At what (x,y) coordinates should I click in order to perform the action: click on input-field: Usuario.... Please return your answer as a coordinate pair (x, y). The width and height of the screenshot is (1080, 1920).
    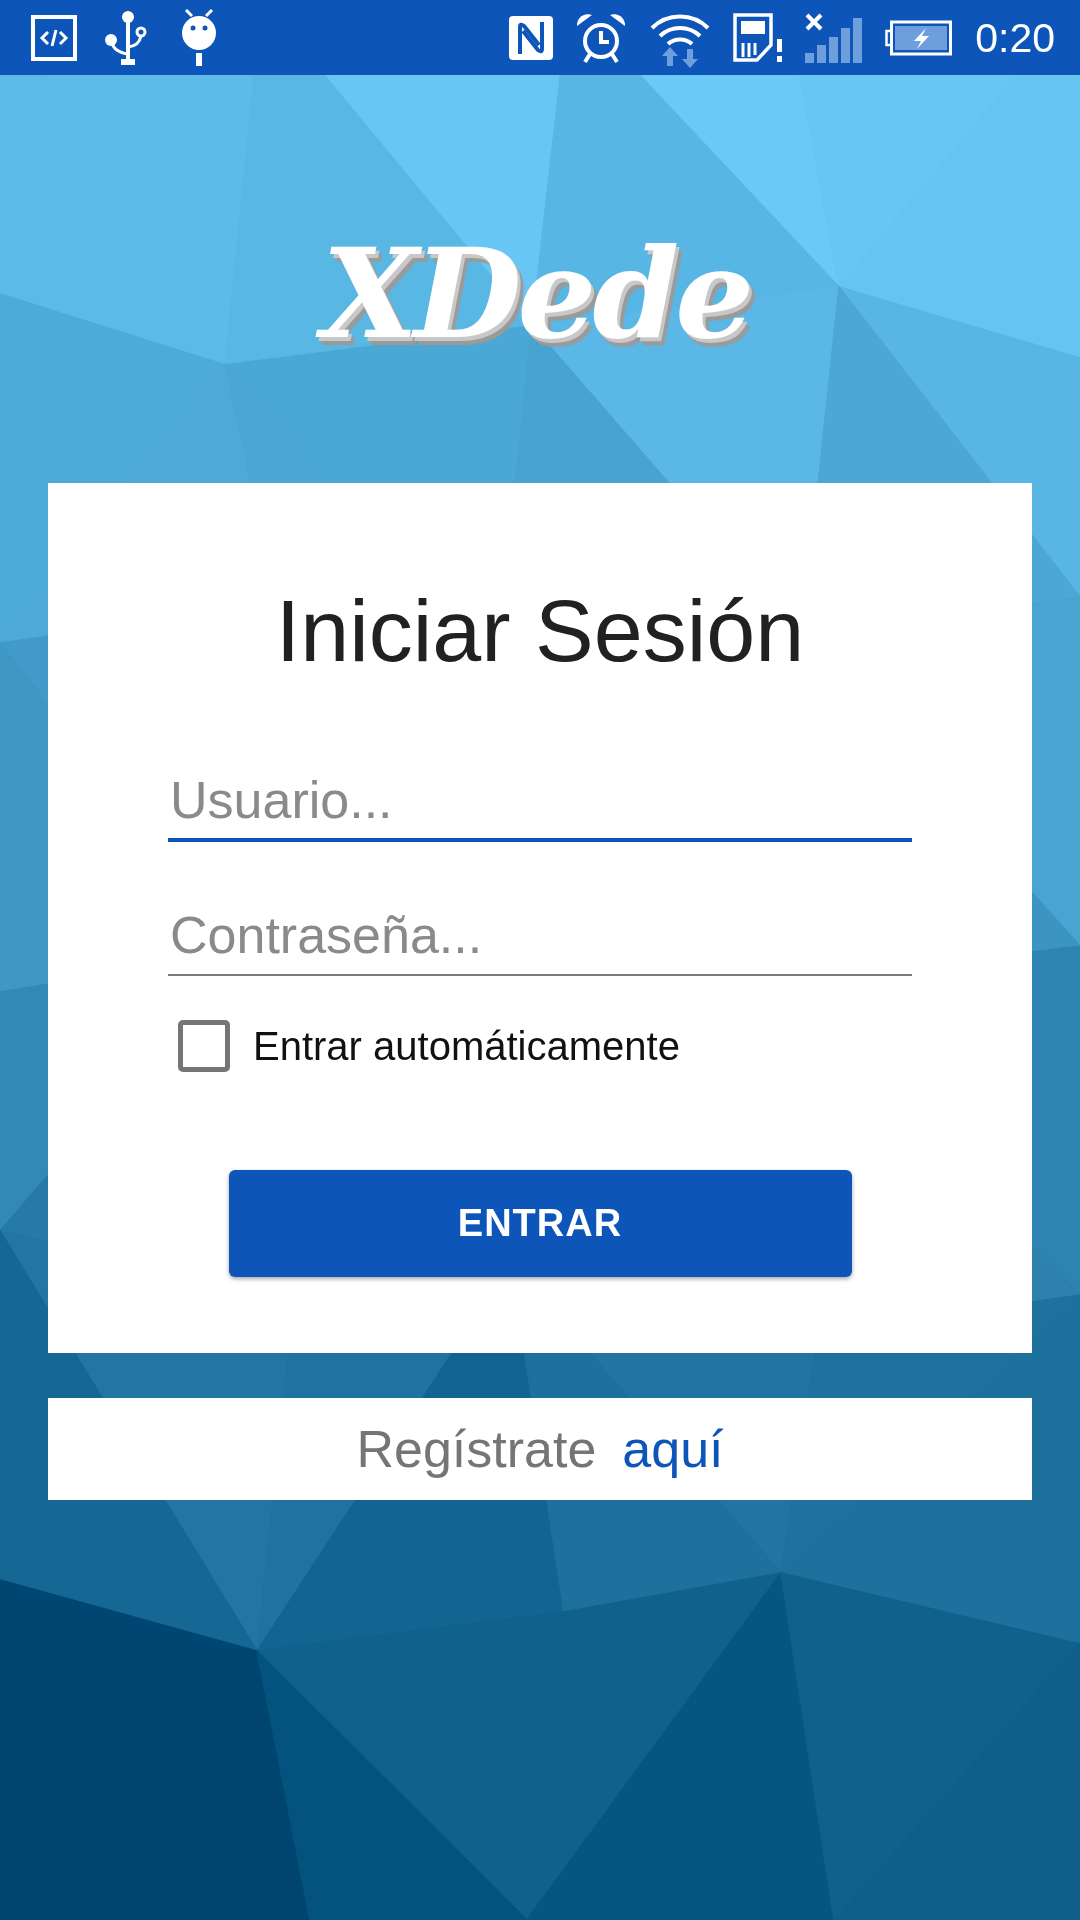
    Looking at the image, I should click on (540, 802).